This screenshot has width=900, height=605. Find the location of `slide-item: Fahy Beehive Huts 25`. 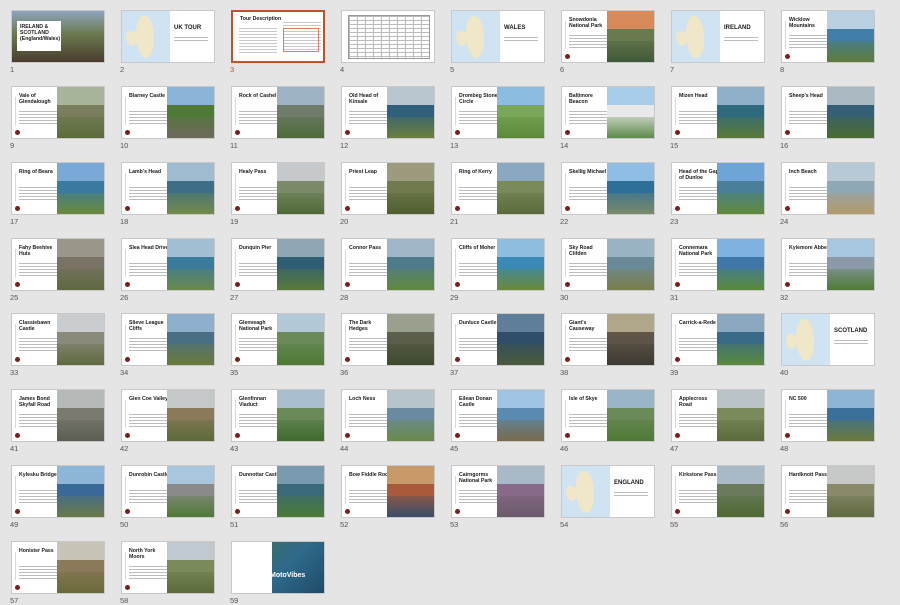

slide-item: Fahy Beehive Huts 25 is located at coordinates (58, 272).